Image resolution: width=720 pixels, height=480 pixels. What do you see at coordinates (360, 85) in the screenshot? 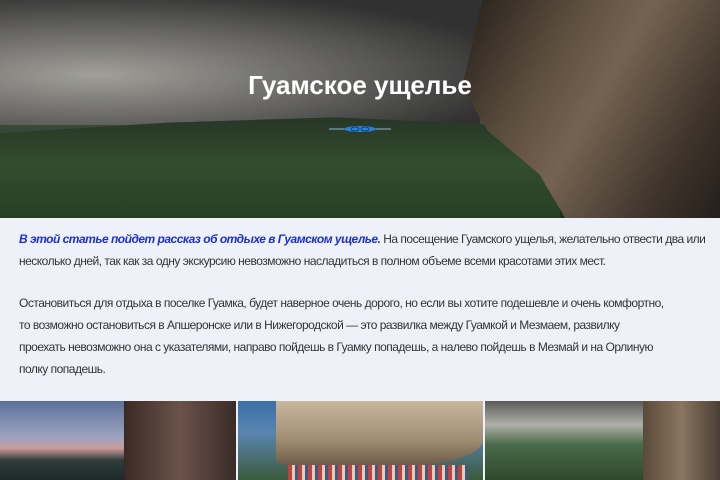
I see `page-title: Гуамское ущелье` at bounding box center [360, 85].